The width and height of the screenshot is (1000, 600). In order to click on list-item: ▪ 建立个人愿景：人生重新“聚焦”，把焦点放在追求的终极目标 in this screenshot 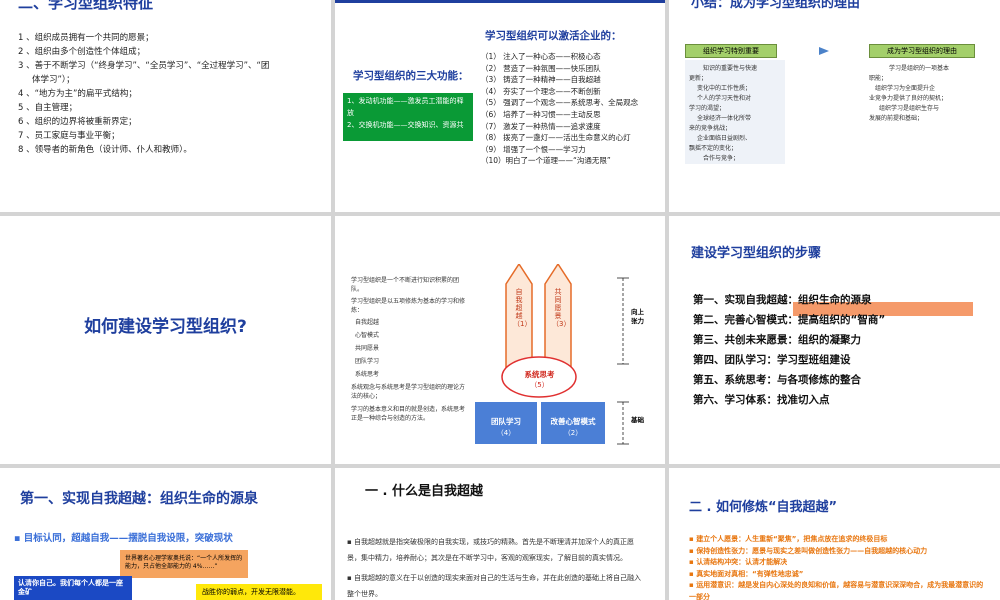, I will do `click(839, 540)`.